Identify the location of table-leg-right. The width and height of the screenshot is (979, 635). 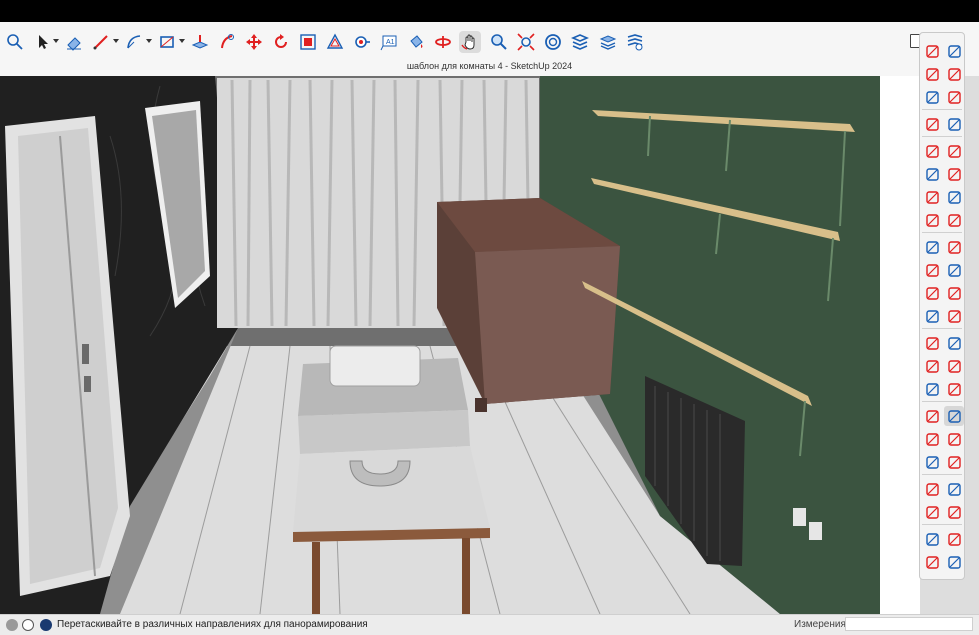
(466, 576).